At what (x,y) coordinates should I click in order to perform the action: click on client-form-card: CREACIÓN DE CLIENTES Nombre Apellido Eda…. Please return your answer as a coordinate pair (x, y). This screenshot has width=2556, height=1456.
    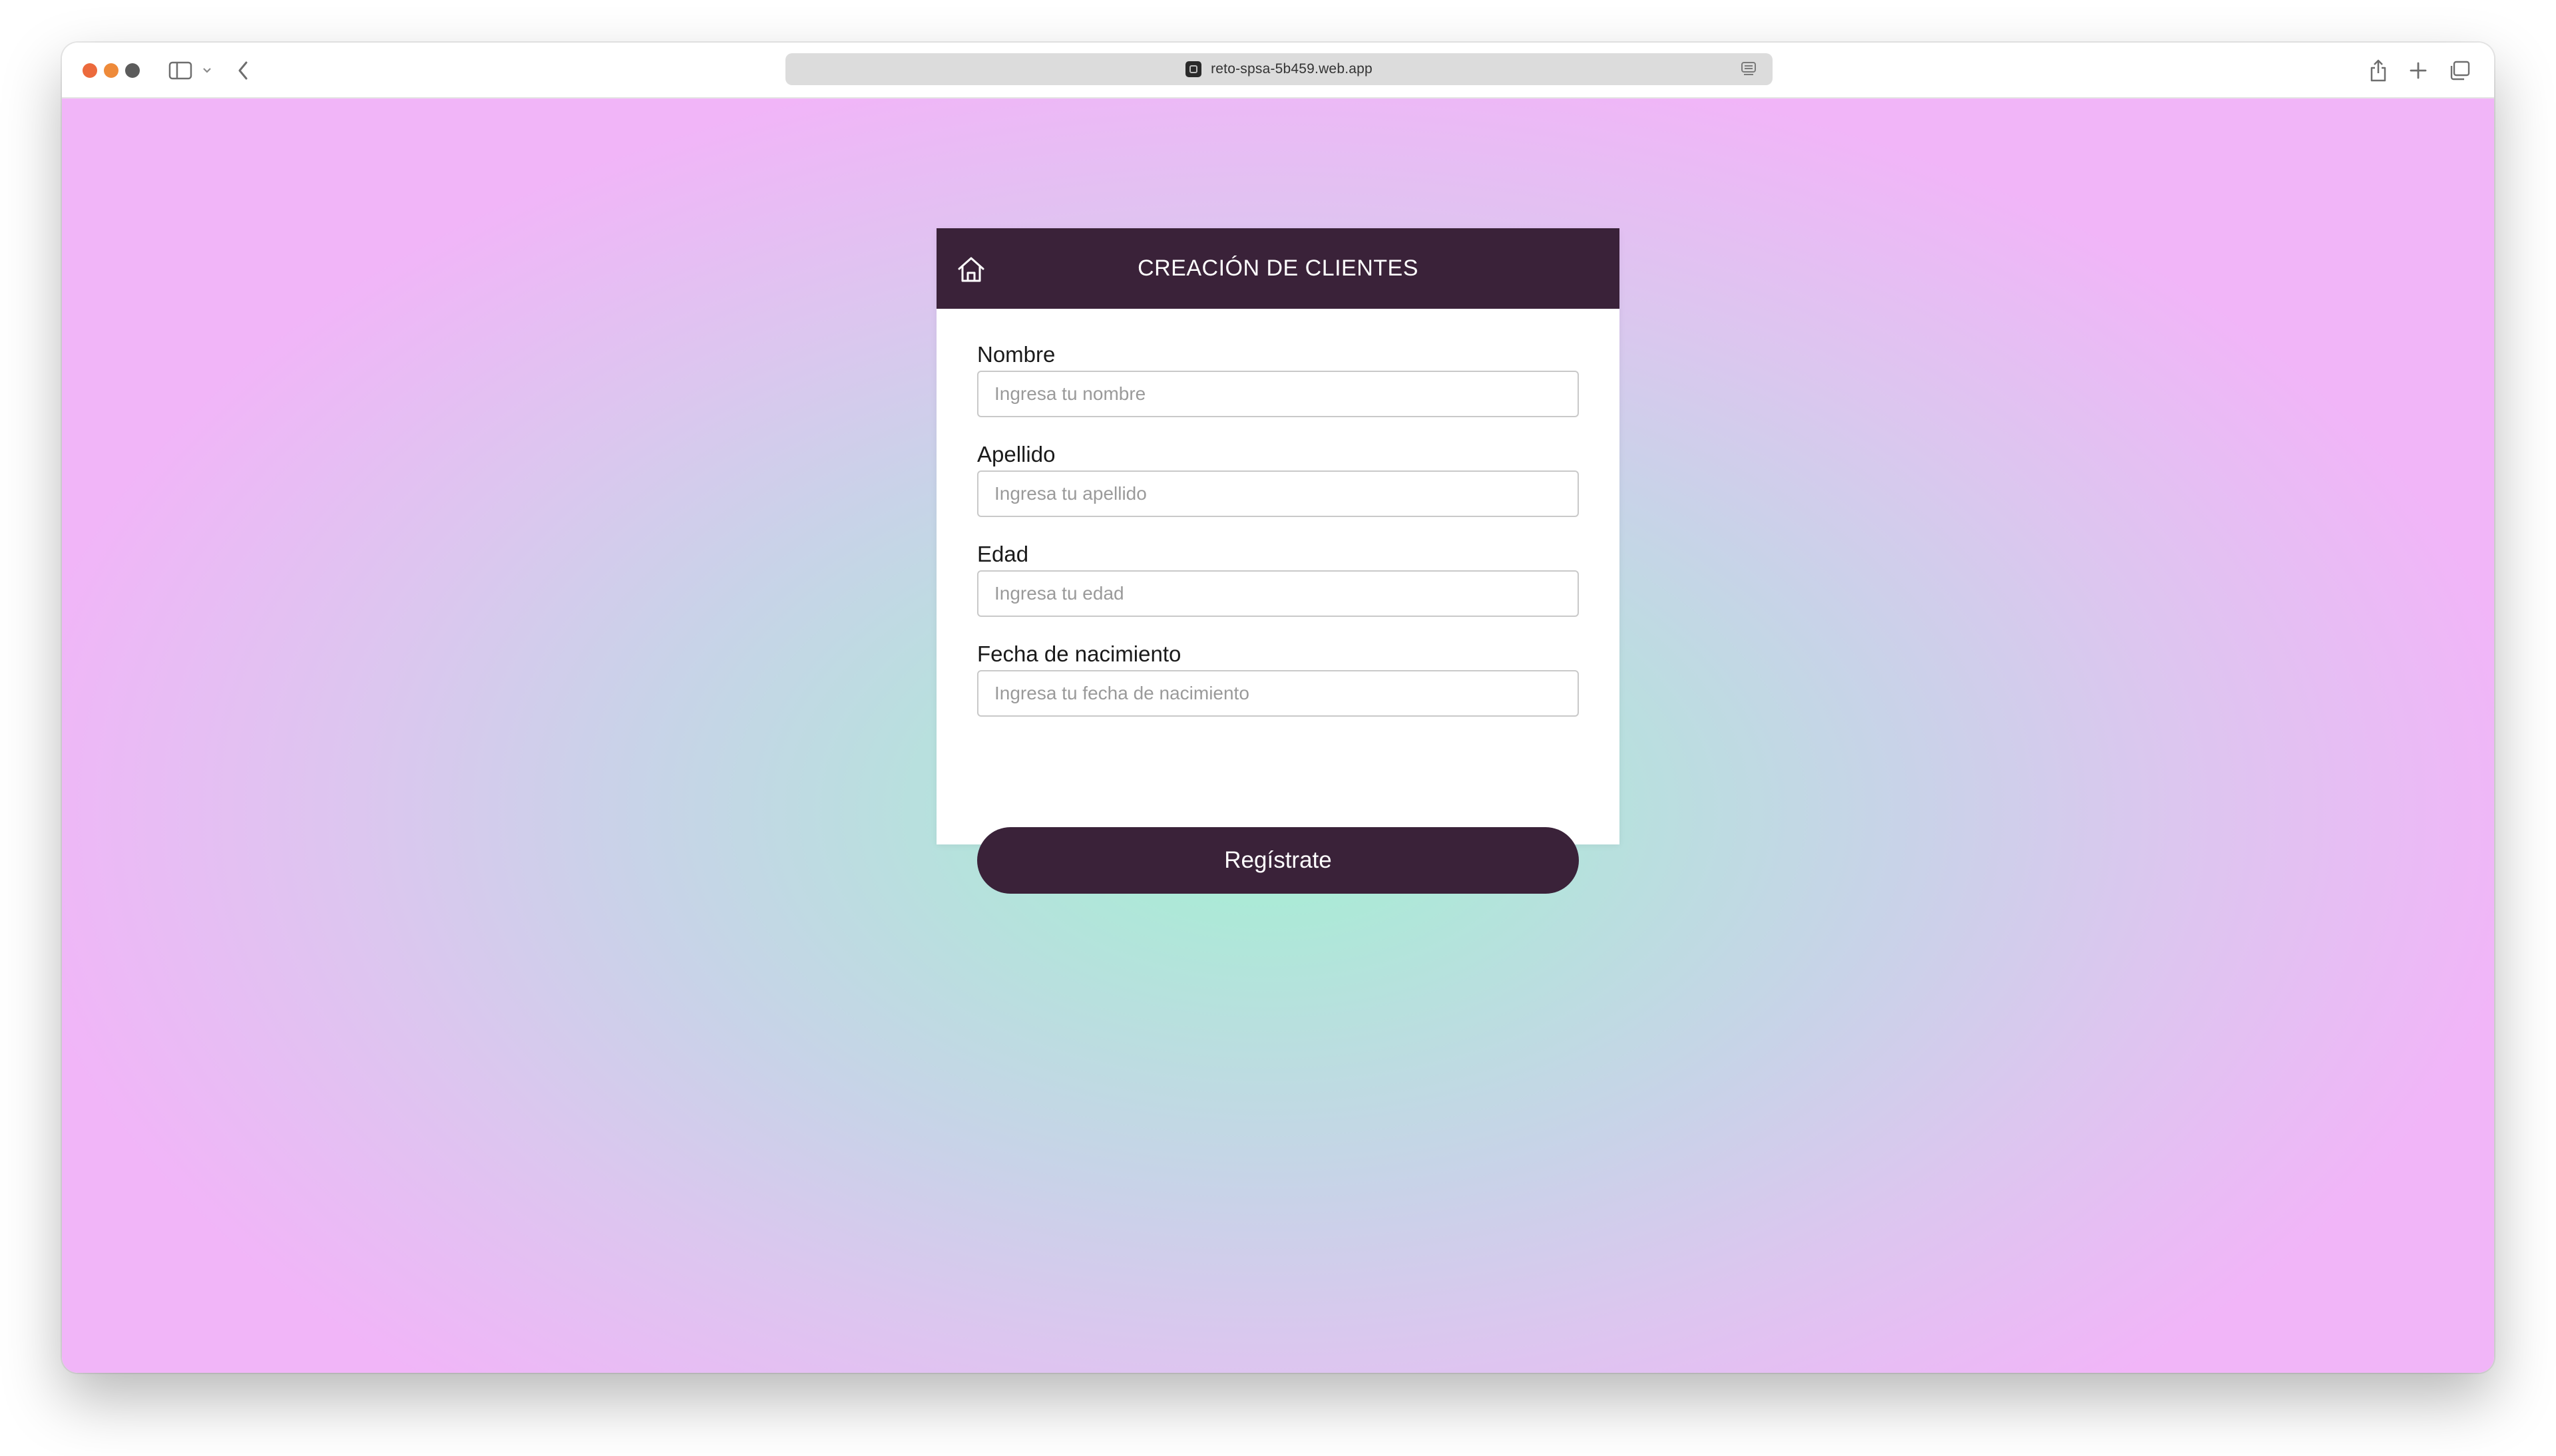
    Looking at the image, I should click on (1278, 561).